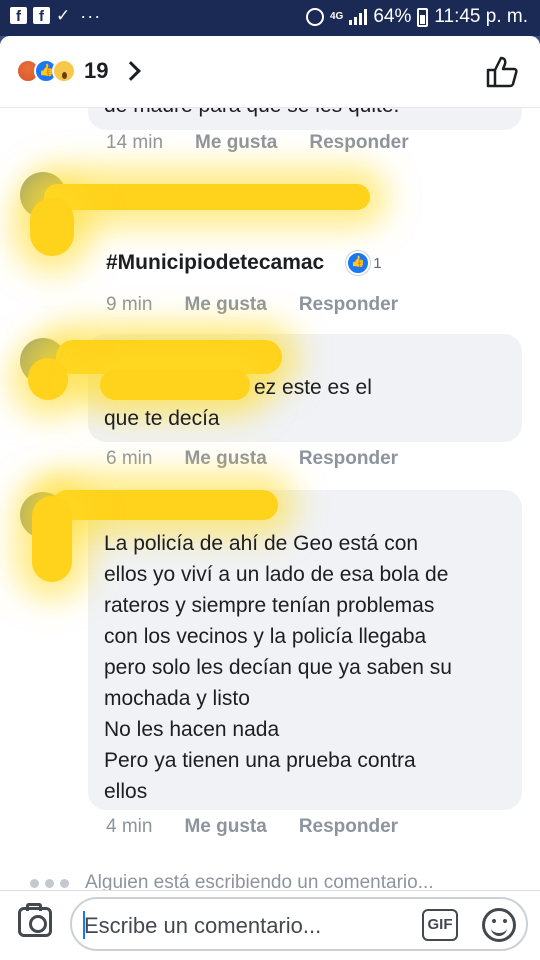 This screenshot has width=540, height=960. Describe the element at coordinates (129, 304) in the screenshot. I see `comment-time: 9 min` at that location.